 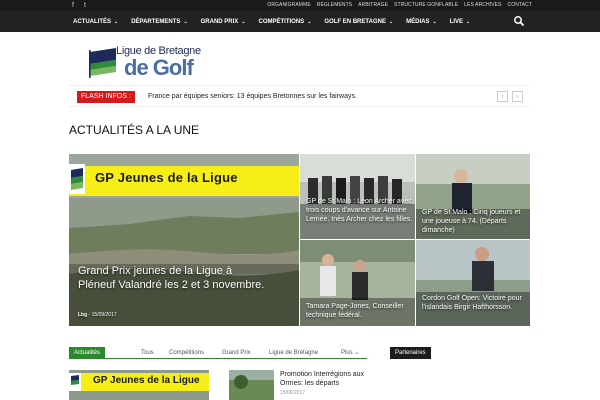 I want to click on tab-actualites: Actualités, so click(x=87, y=353).